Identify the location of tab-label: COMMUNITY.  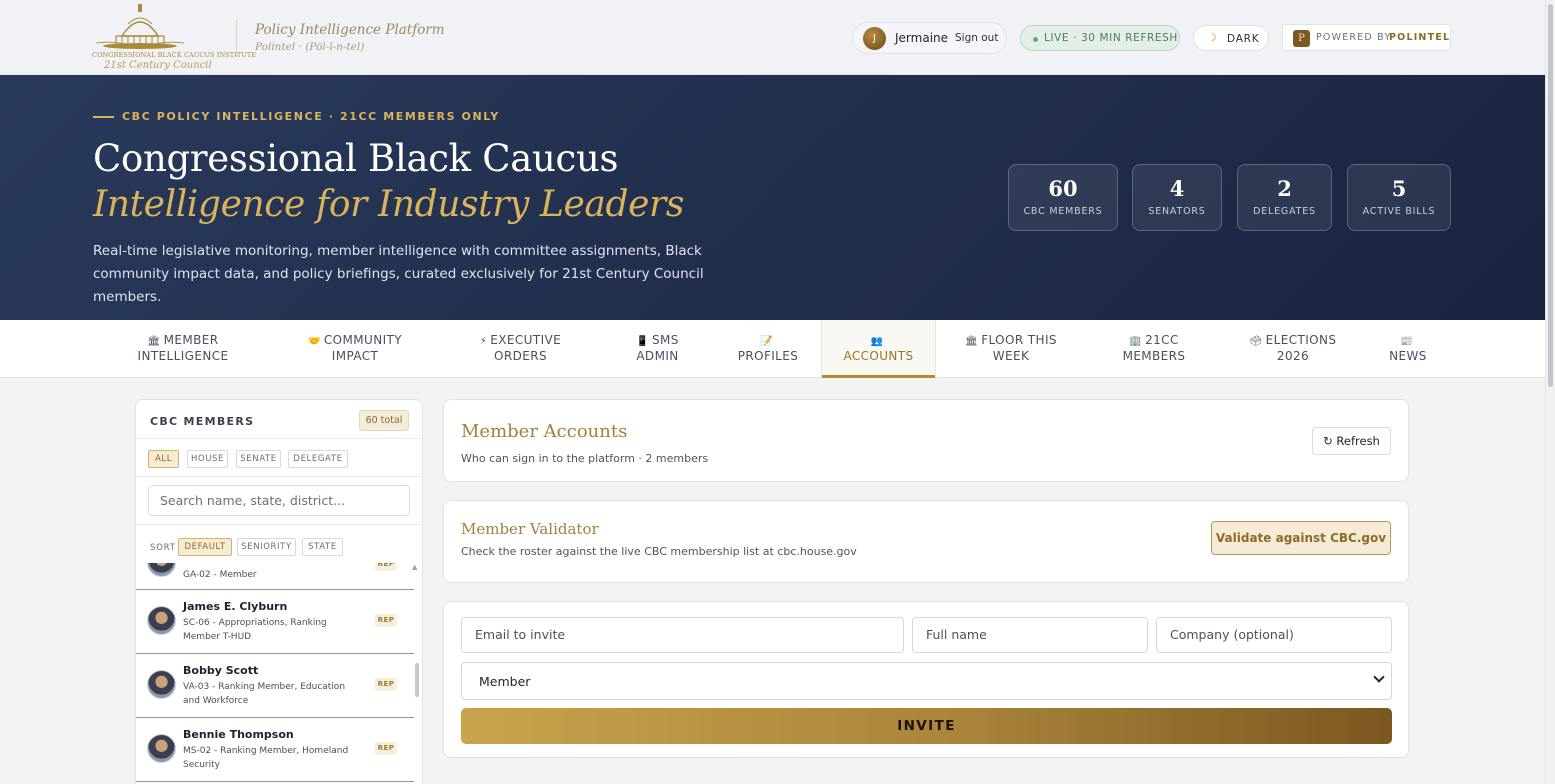
(362, 340).